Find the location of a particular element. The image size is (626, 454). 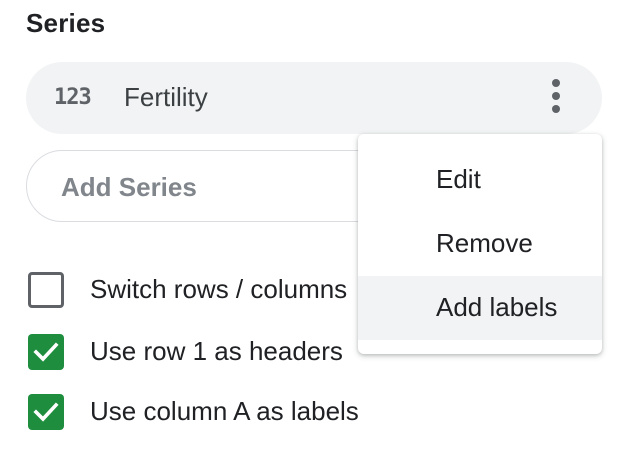

menu-item-edit: Edit is located at coordinates (480, 180).